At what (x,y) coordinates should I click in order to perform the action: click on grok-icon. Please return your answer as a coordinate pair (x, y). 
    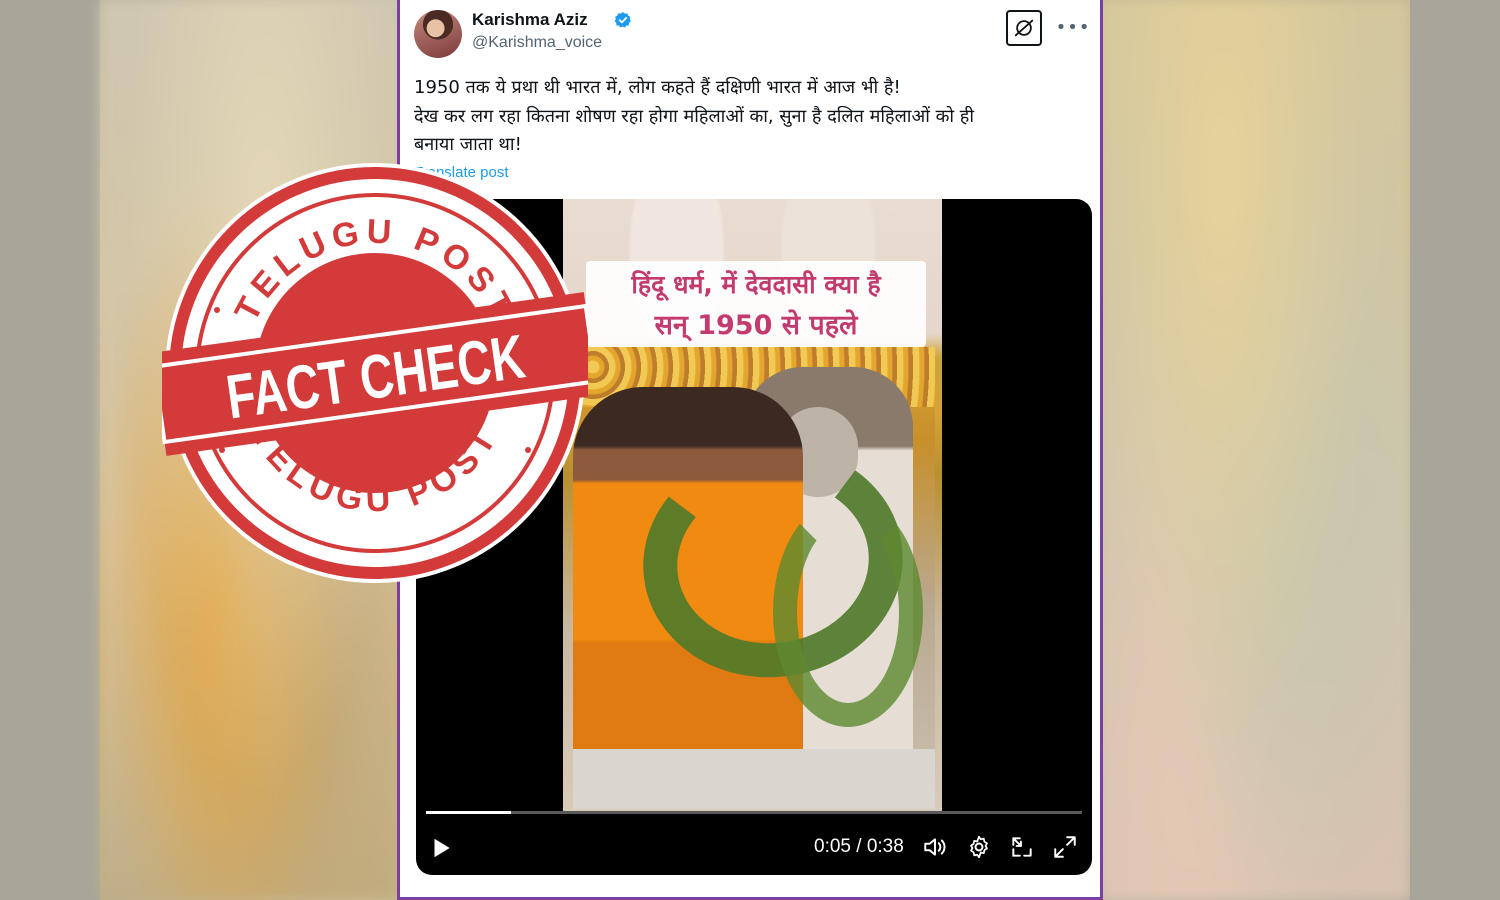
    Looking at the image, I should click on (1024, 28).